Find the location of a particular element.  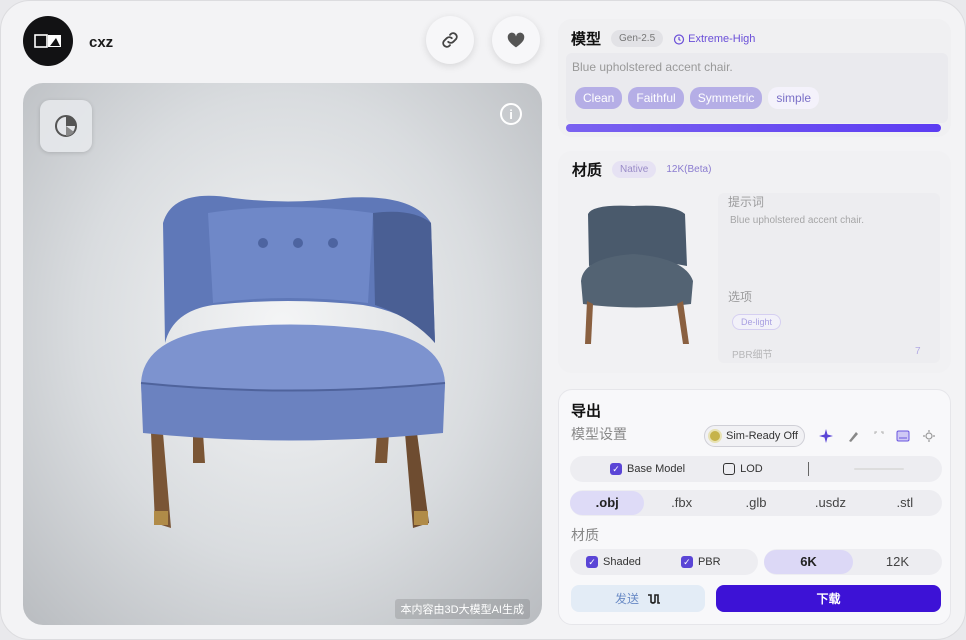

resolution-6k: 6K is located at coordinates (808, 562).